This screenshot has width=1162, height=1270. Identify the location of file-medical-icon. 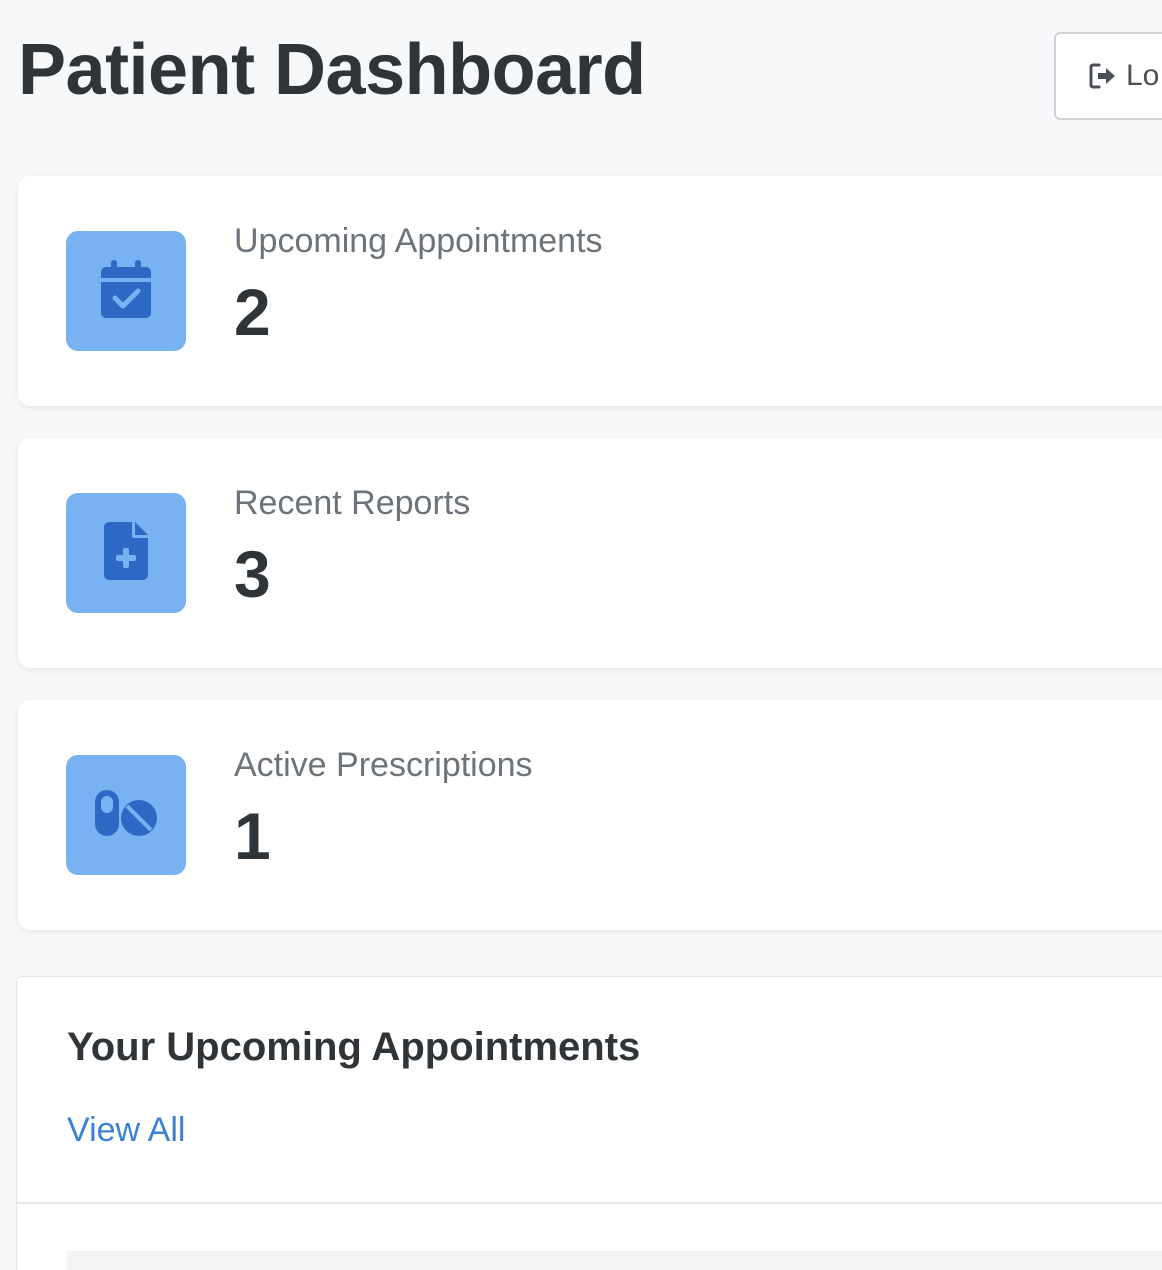
(126, 553).